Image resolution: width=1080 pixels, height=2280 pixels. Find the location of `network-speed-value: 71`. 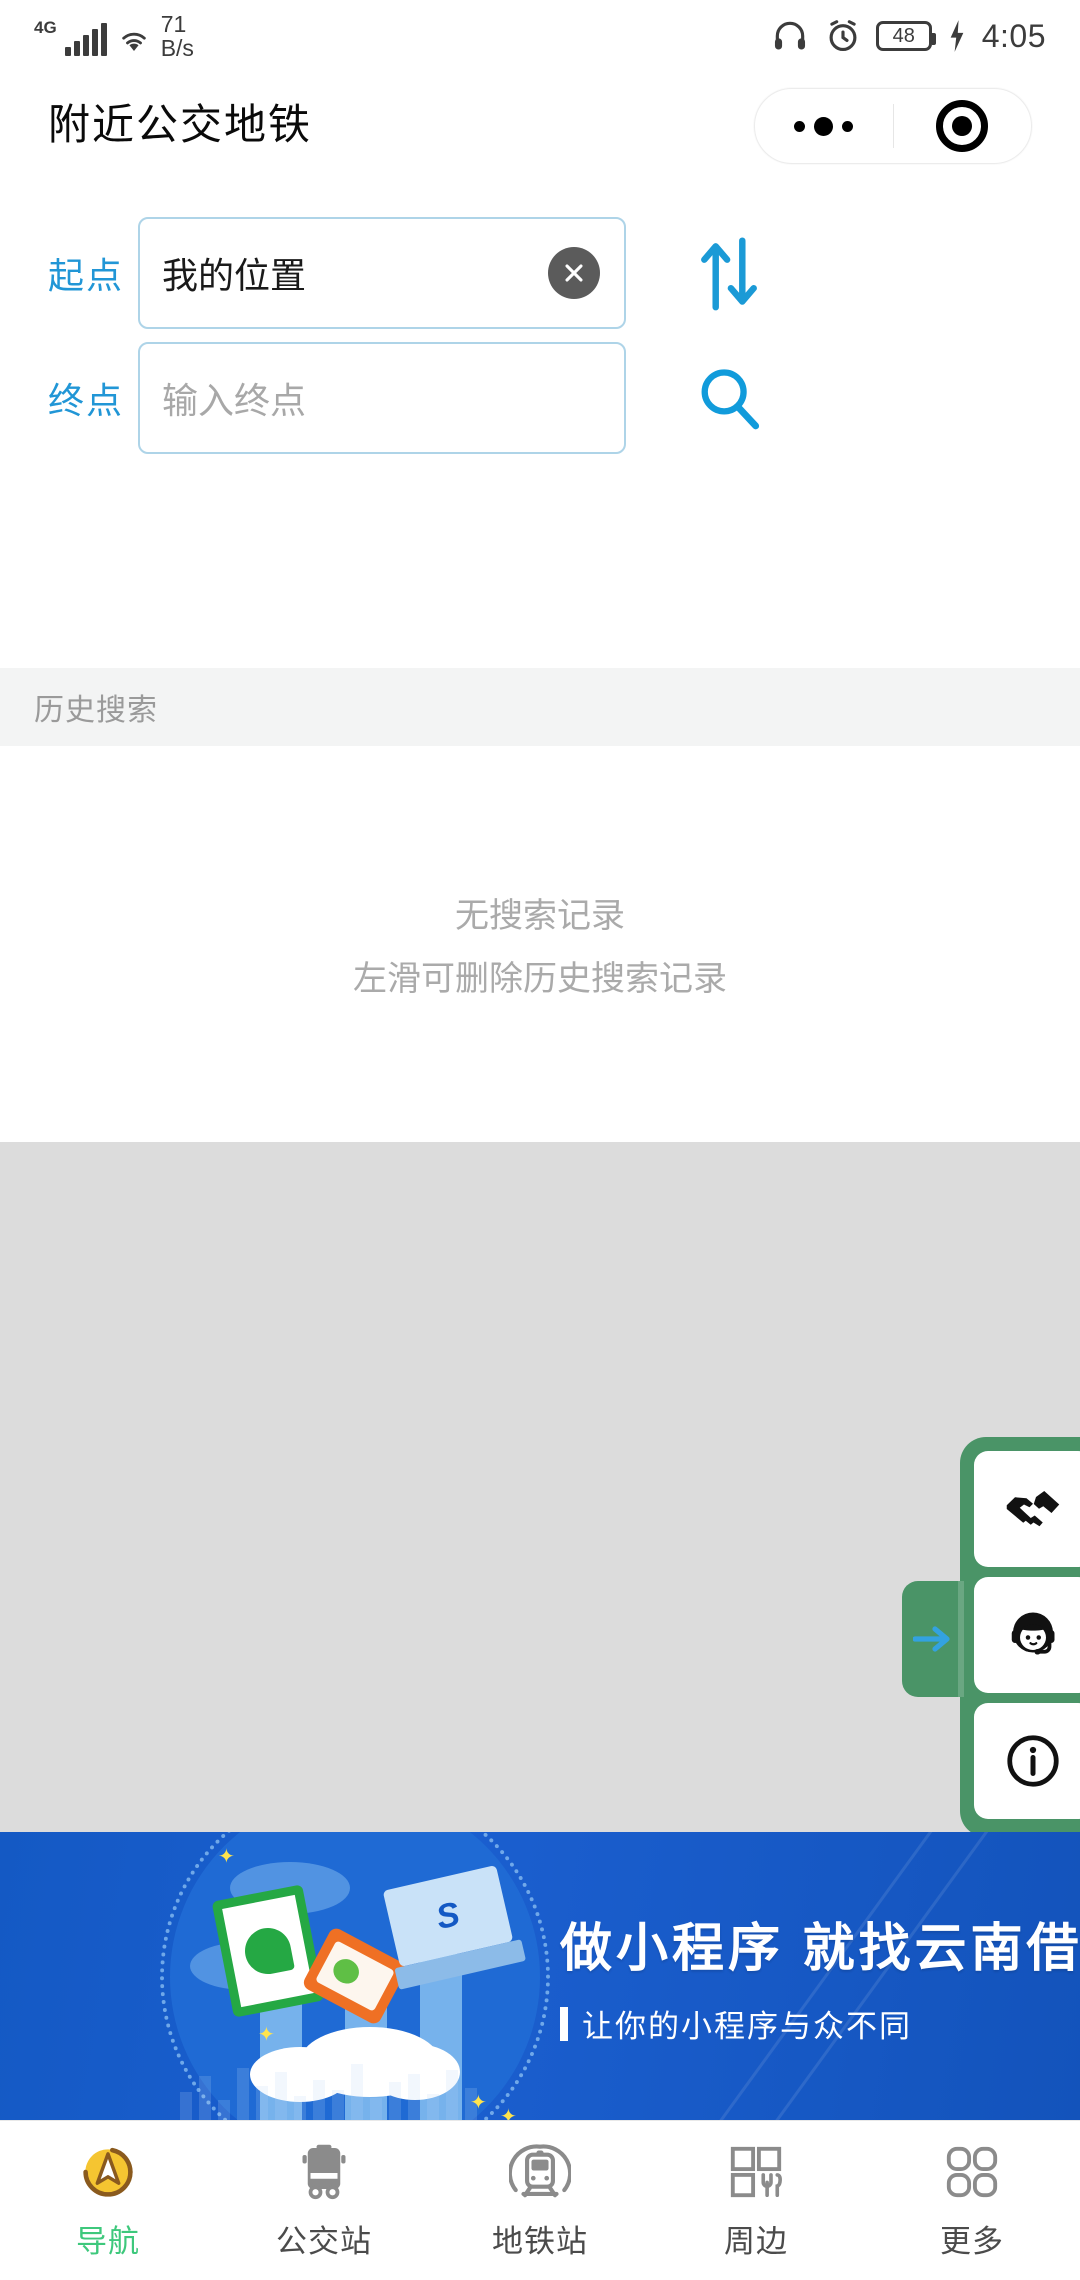

network-speed-value: 71 is located at coordinates (173, 23).